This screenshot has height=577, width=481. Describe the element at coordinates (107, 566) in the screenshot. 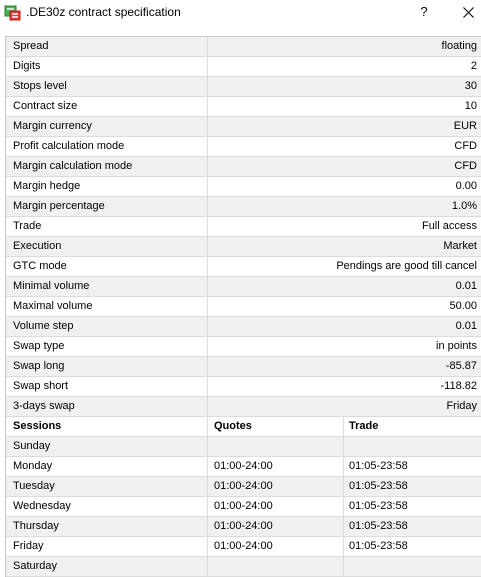

I see `session-day: Saturday` at that location.